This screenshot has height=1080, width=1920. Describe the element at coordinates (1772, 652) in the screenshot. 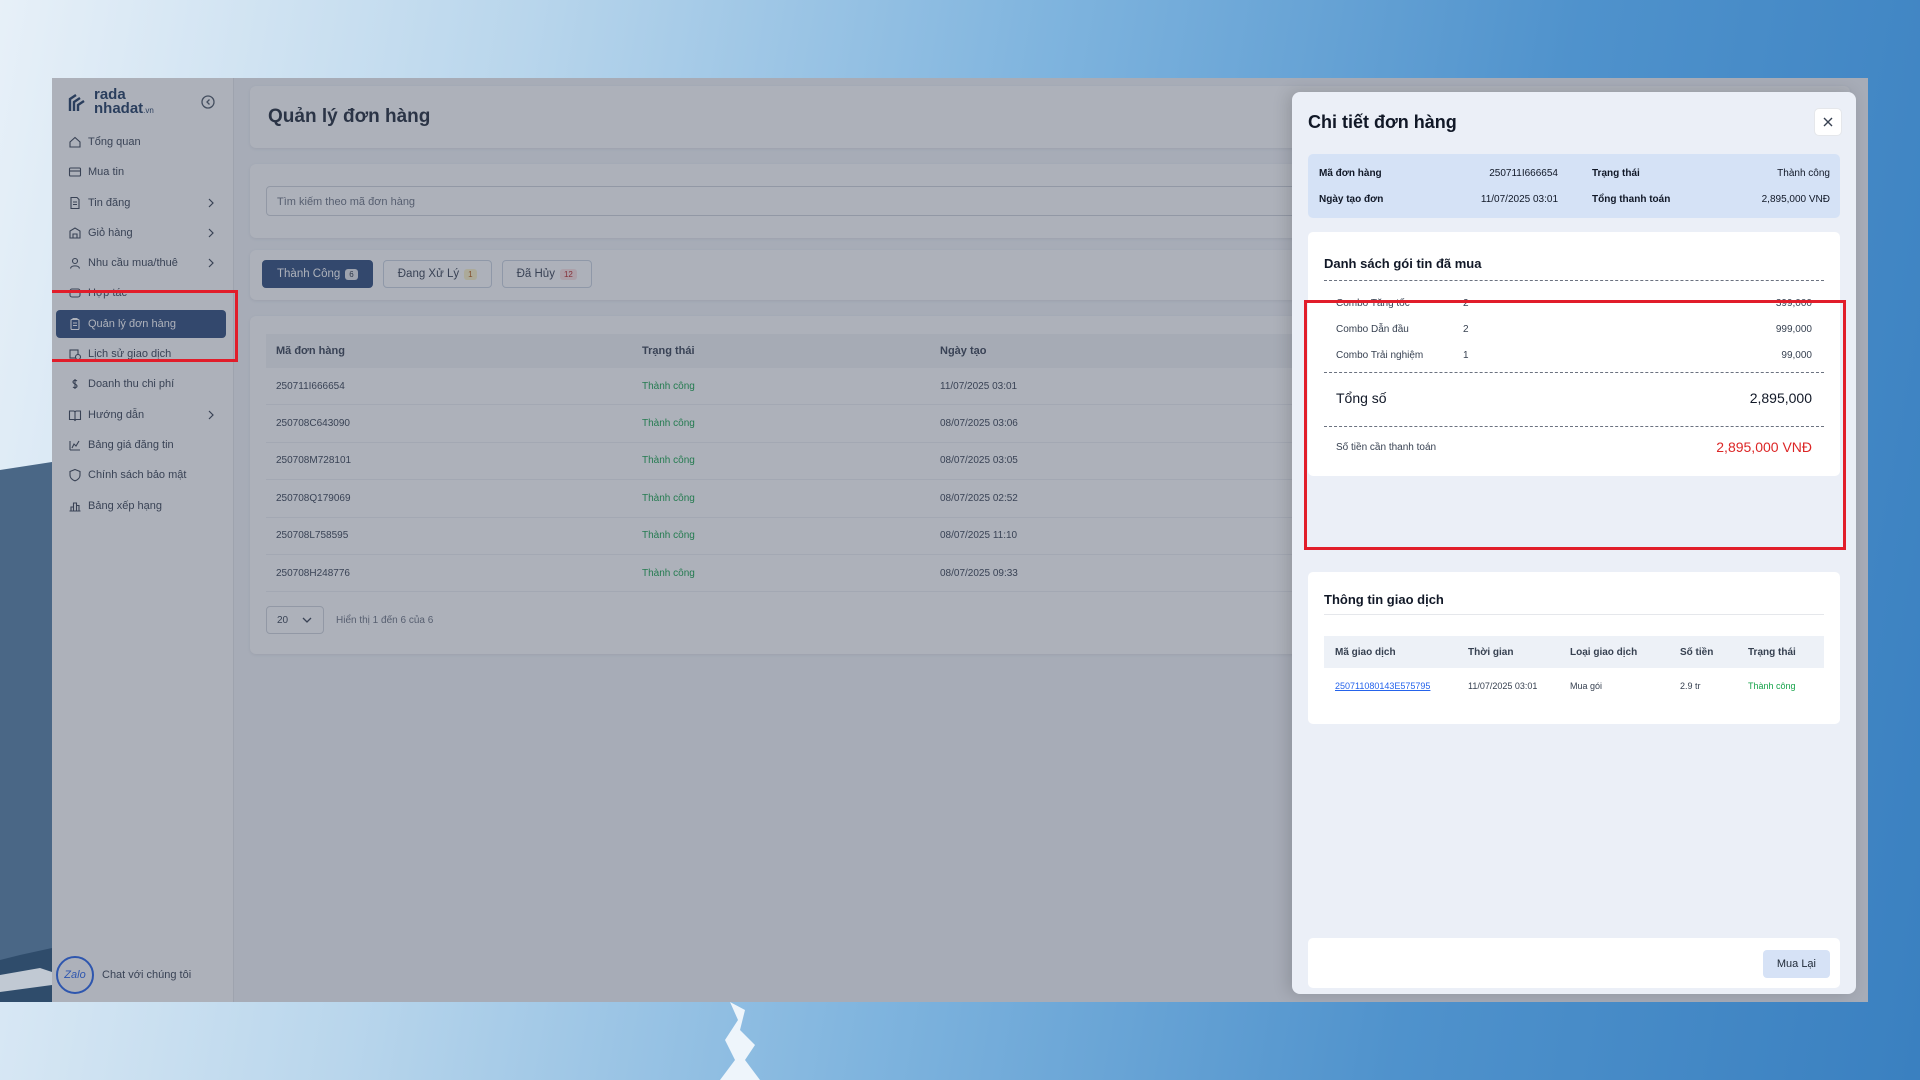

I see `column-header: Trạng thái` at that location.